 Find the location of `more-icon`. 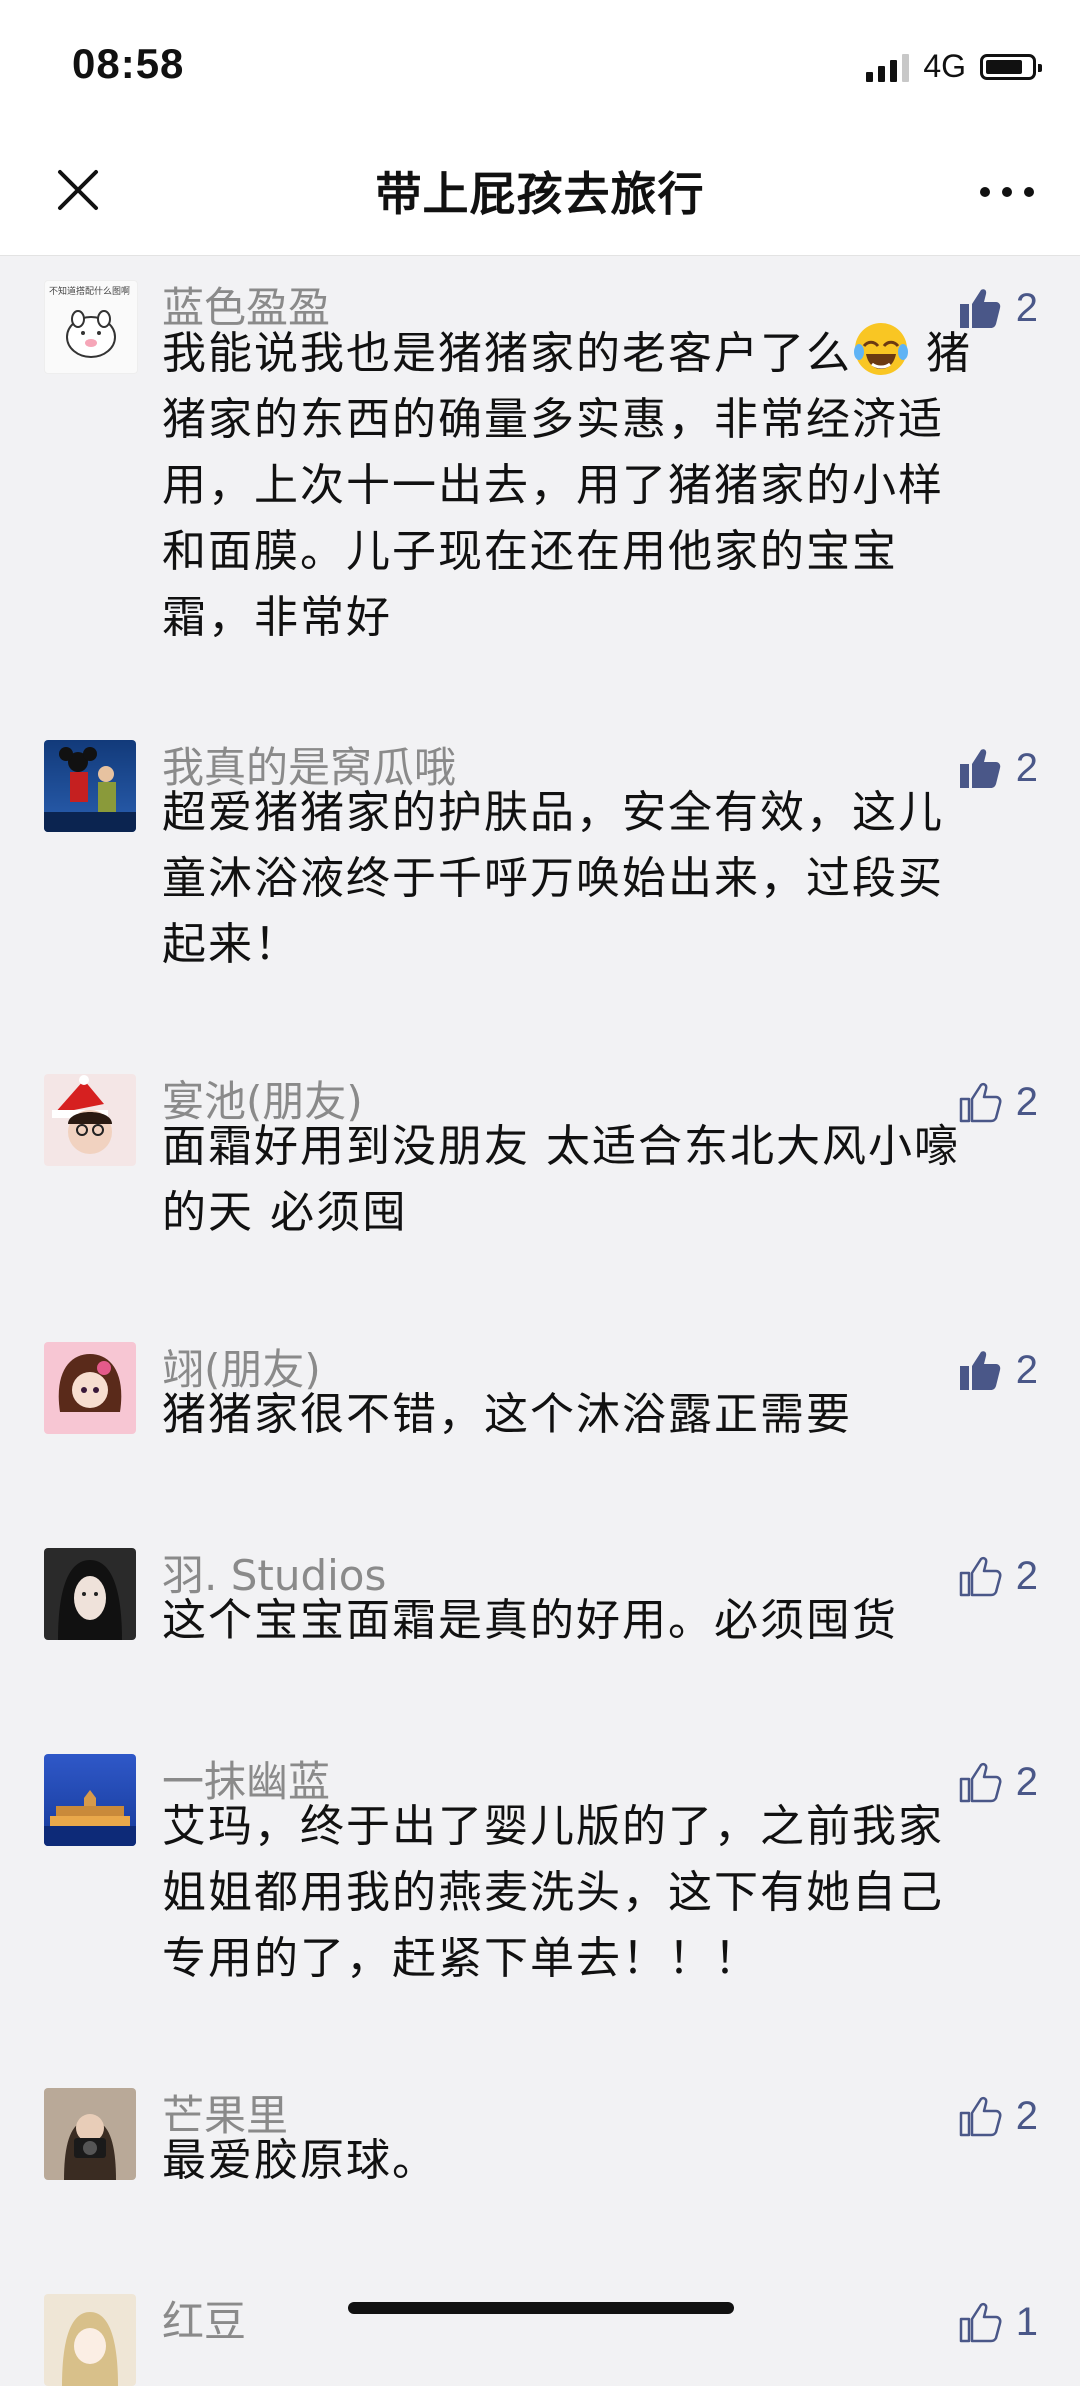

more-icon is located at coordinates (1007, 192).